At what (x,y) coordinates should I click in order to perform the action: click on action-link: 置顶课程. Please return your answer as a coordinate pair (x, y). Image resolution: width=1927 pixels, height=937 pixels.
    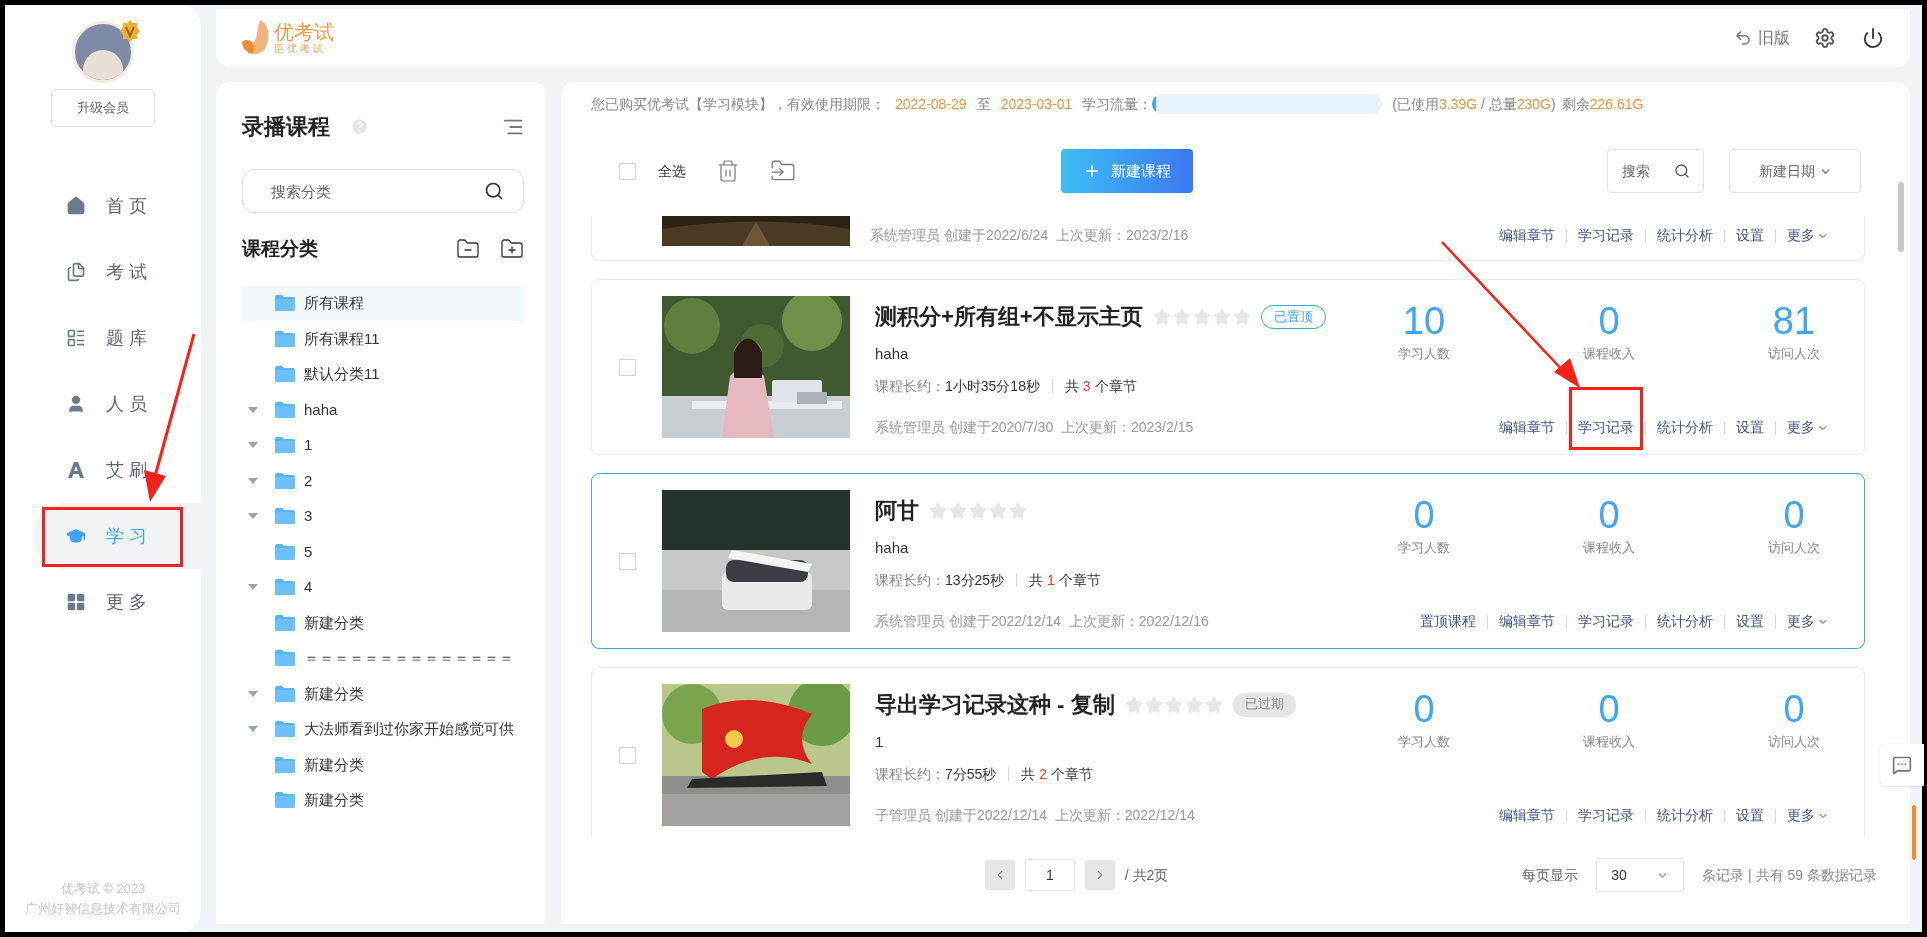
    Looking at the image, I should click on (1448, 621).